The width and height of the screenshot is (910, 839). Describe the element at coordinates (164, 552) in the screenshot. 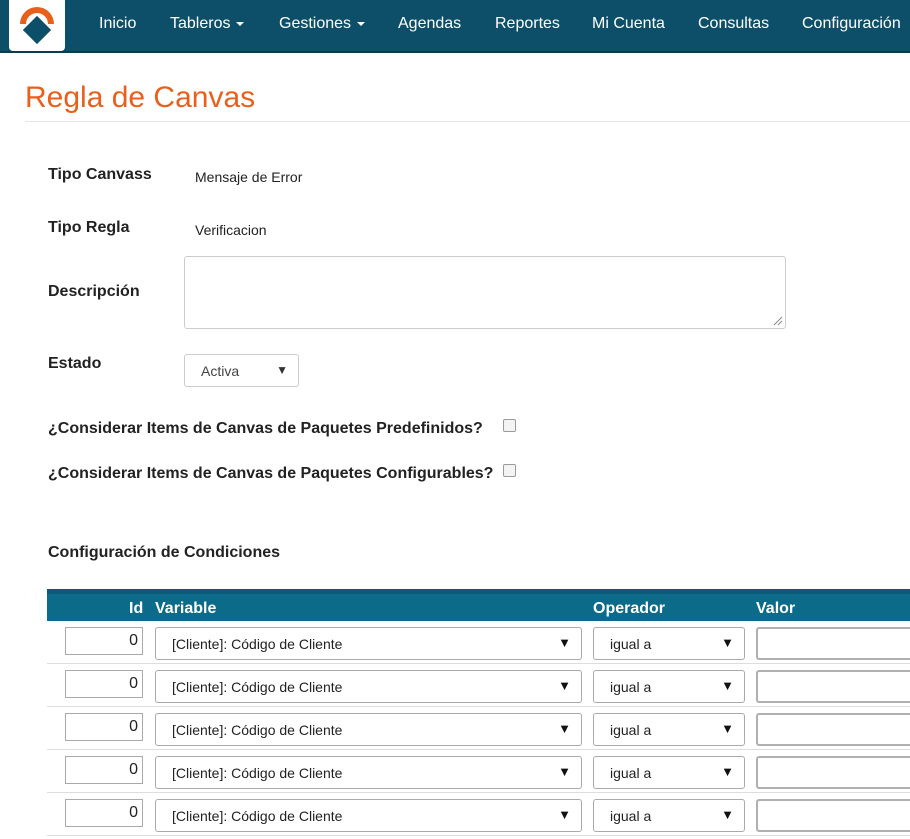

I see `conditions-section-title: Configuración de Condiciones` at that location.